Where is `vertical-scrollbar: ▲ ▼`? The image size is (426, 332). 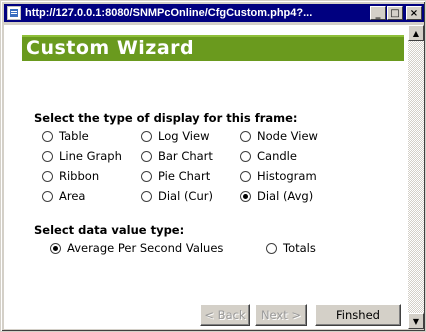
vertical-scrollbar: ▲ ▼ is located at coordinates (416, 177).